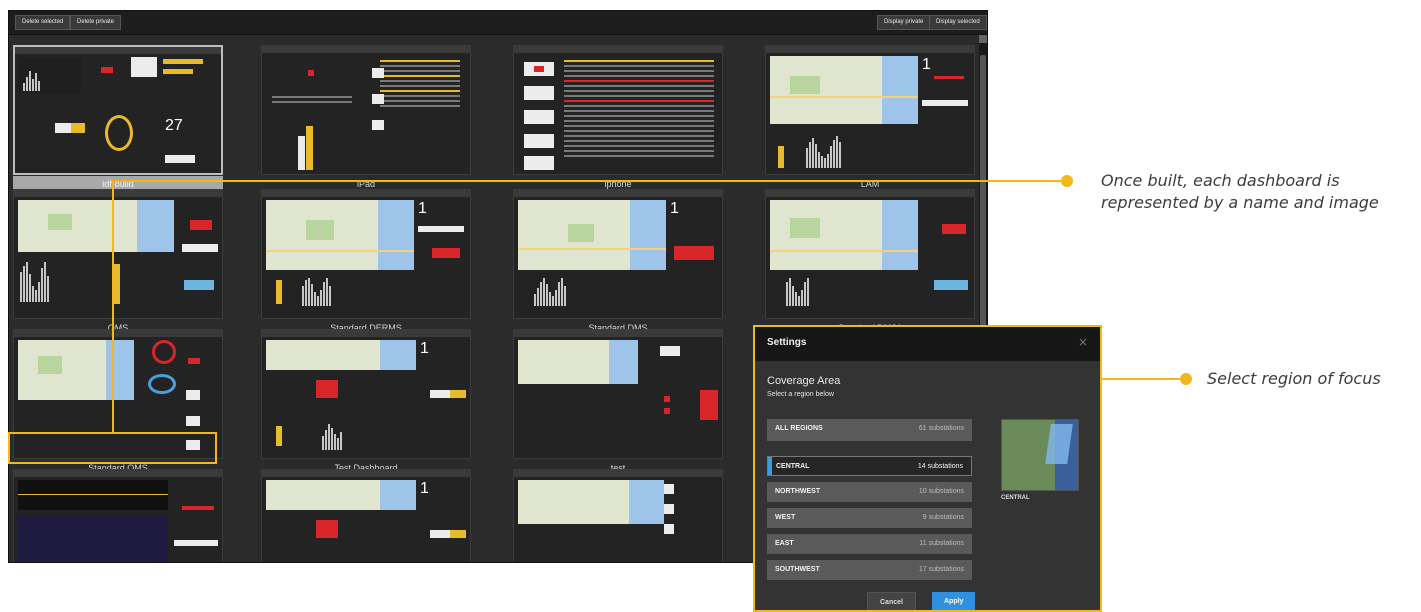  I want to click on dashboard-tile: test, so click(618, 404).